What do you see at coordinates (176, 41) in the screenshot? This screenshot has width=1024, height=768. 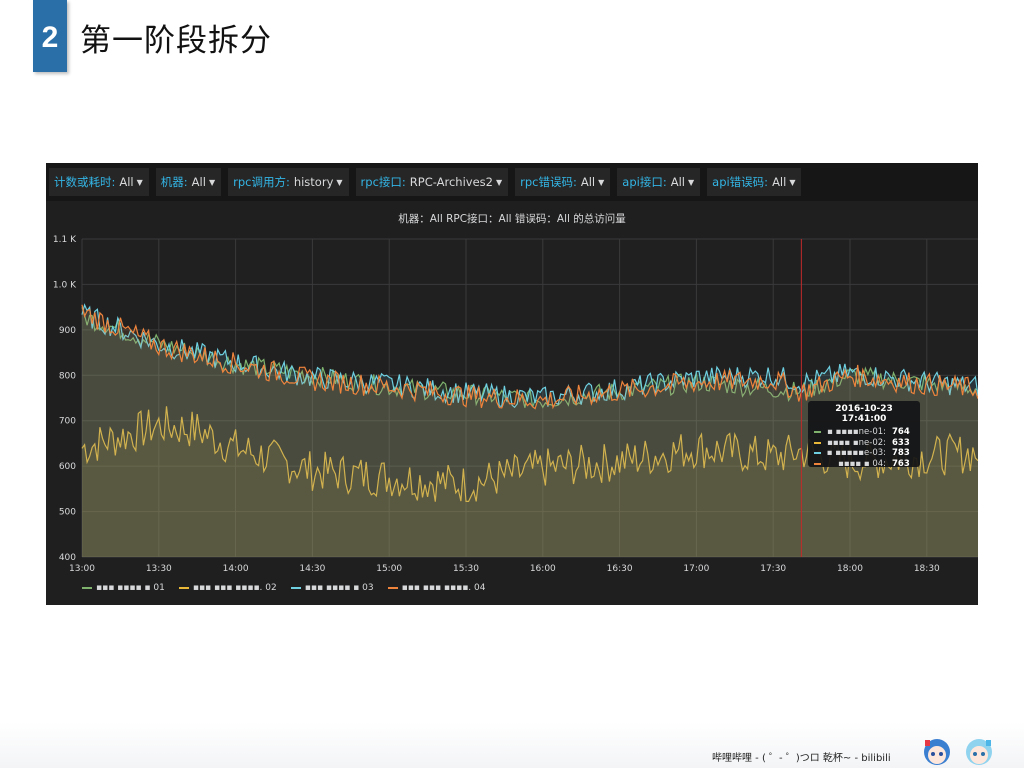 I see `slide-title: 第一阶段拆分` at bounding box center [176, 41].